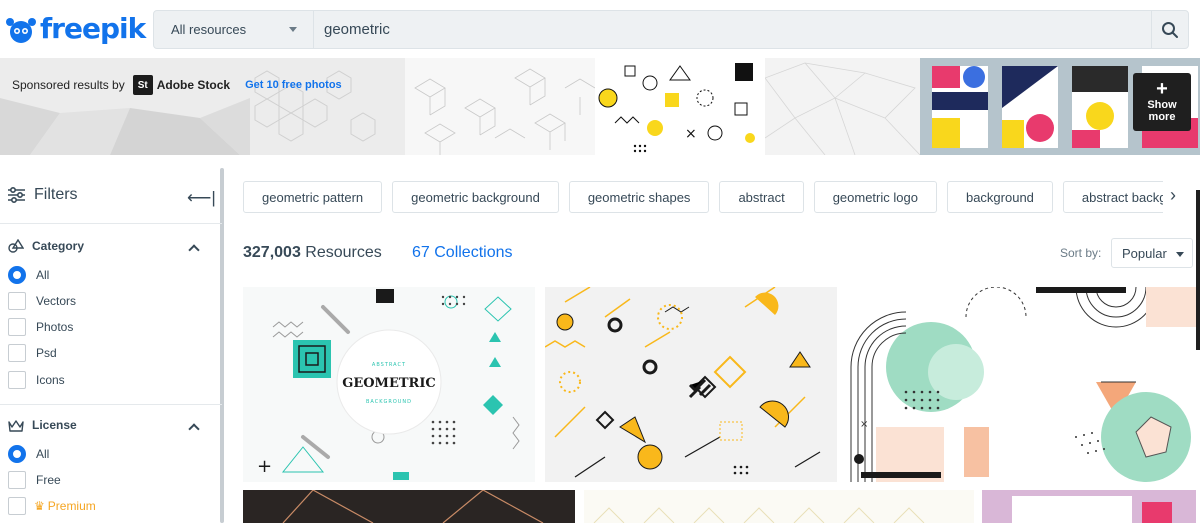 The width and height of the screenshot is (1200, 523). I want to click on thumb-title-top: ABSTRACT, so click(389, 365).